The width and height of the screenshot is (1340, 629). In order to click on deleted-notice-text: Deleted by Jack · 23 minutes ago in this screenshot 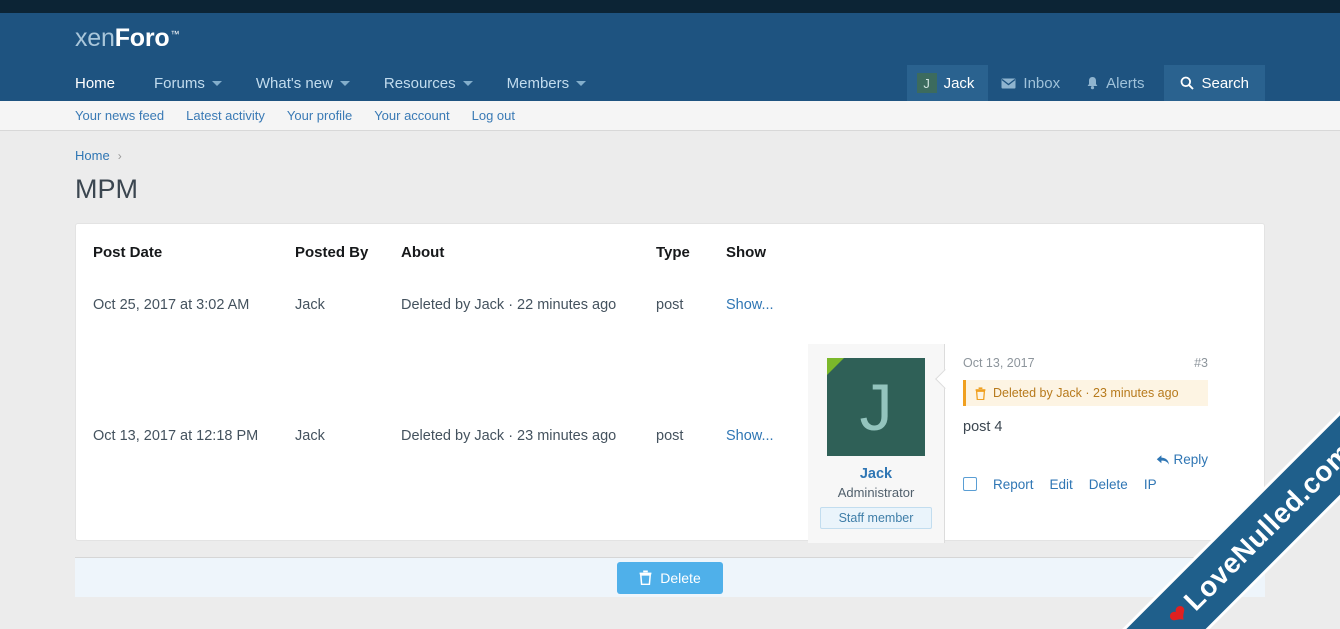, I will do `click(1086, 393)`.